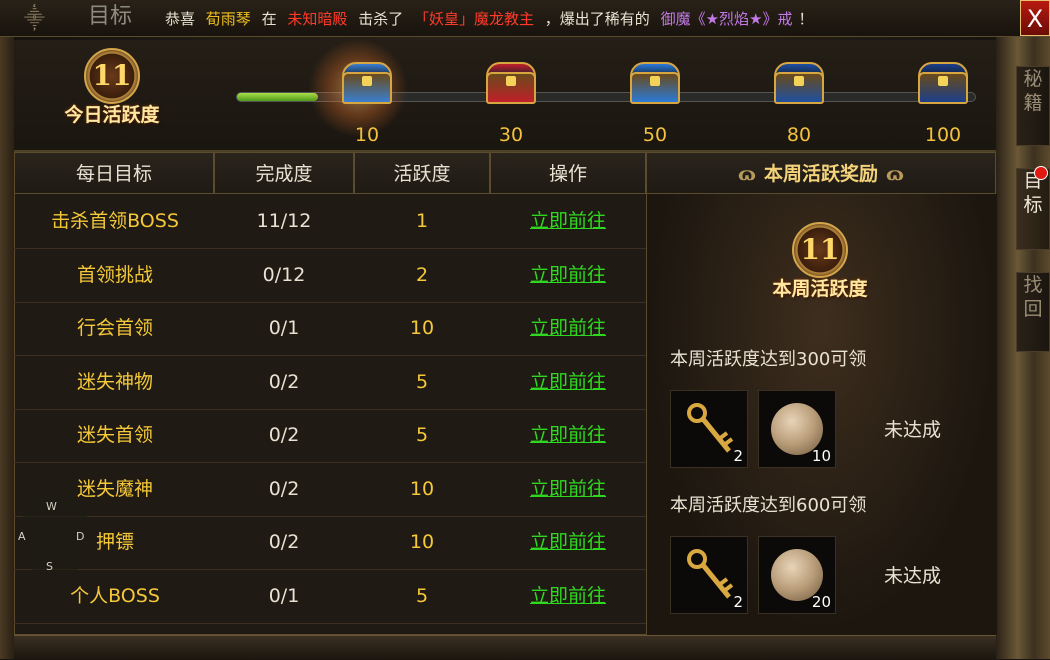  Describe the element at coordinates (49, 566) in the screenshot. I see `joystick-s: S` at that location.